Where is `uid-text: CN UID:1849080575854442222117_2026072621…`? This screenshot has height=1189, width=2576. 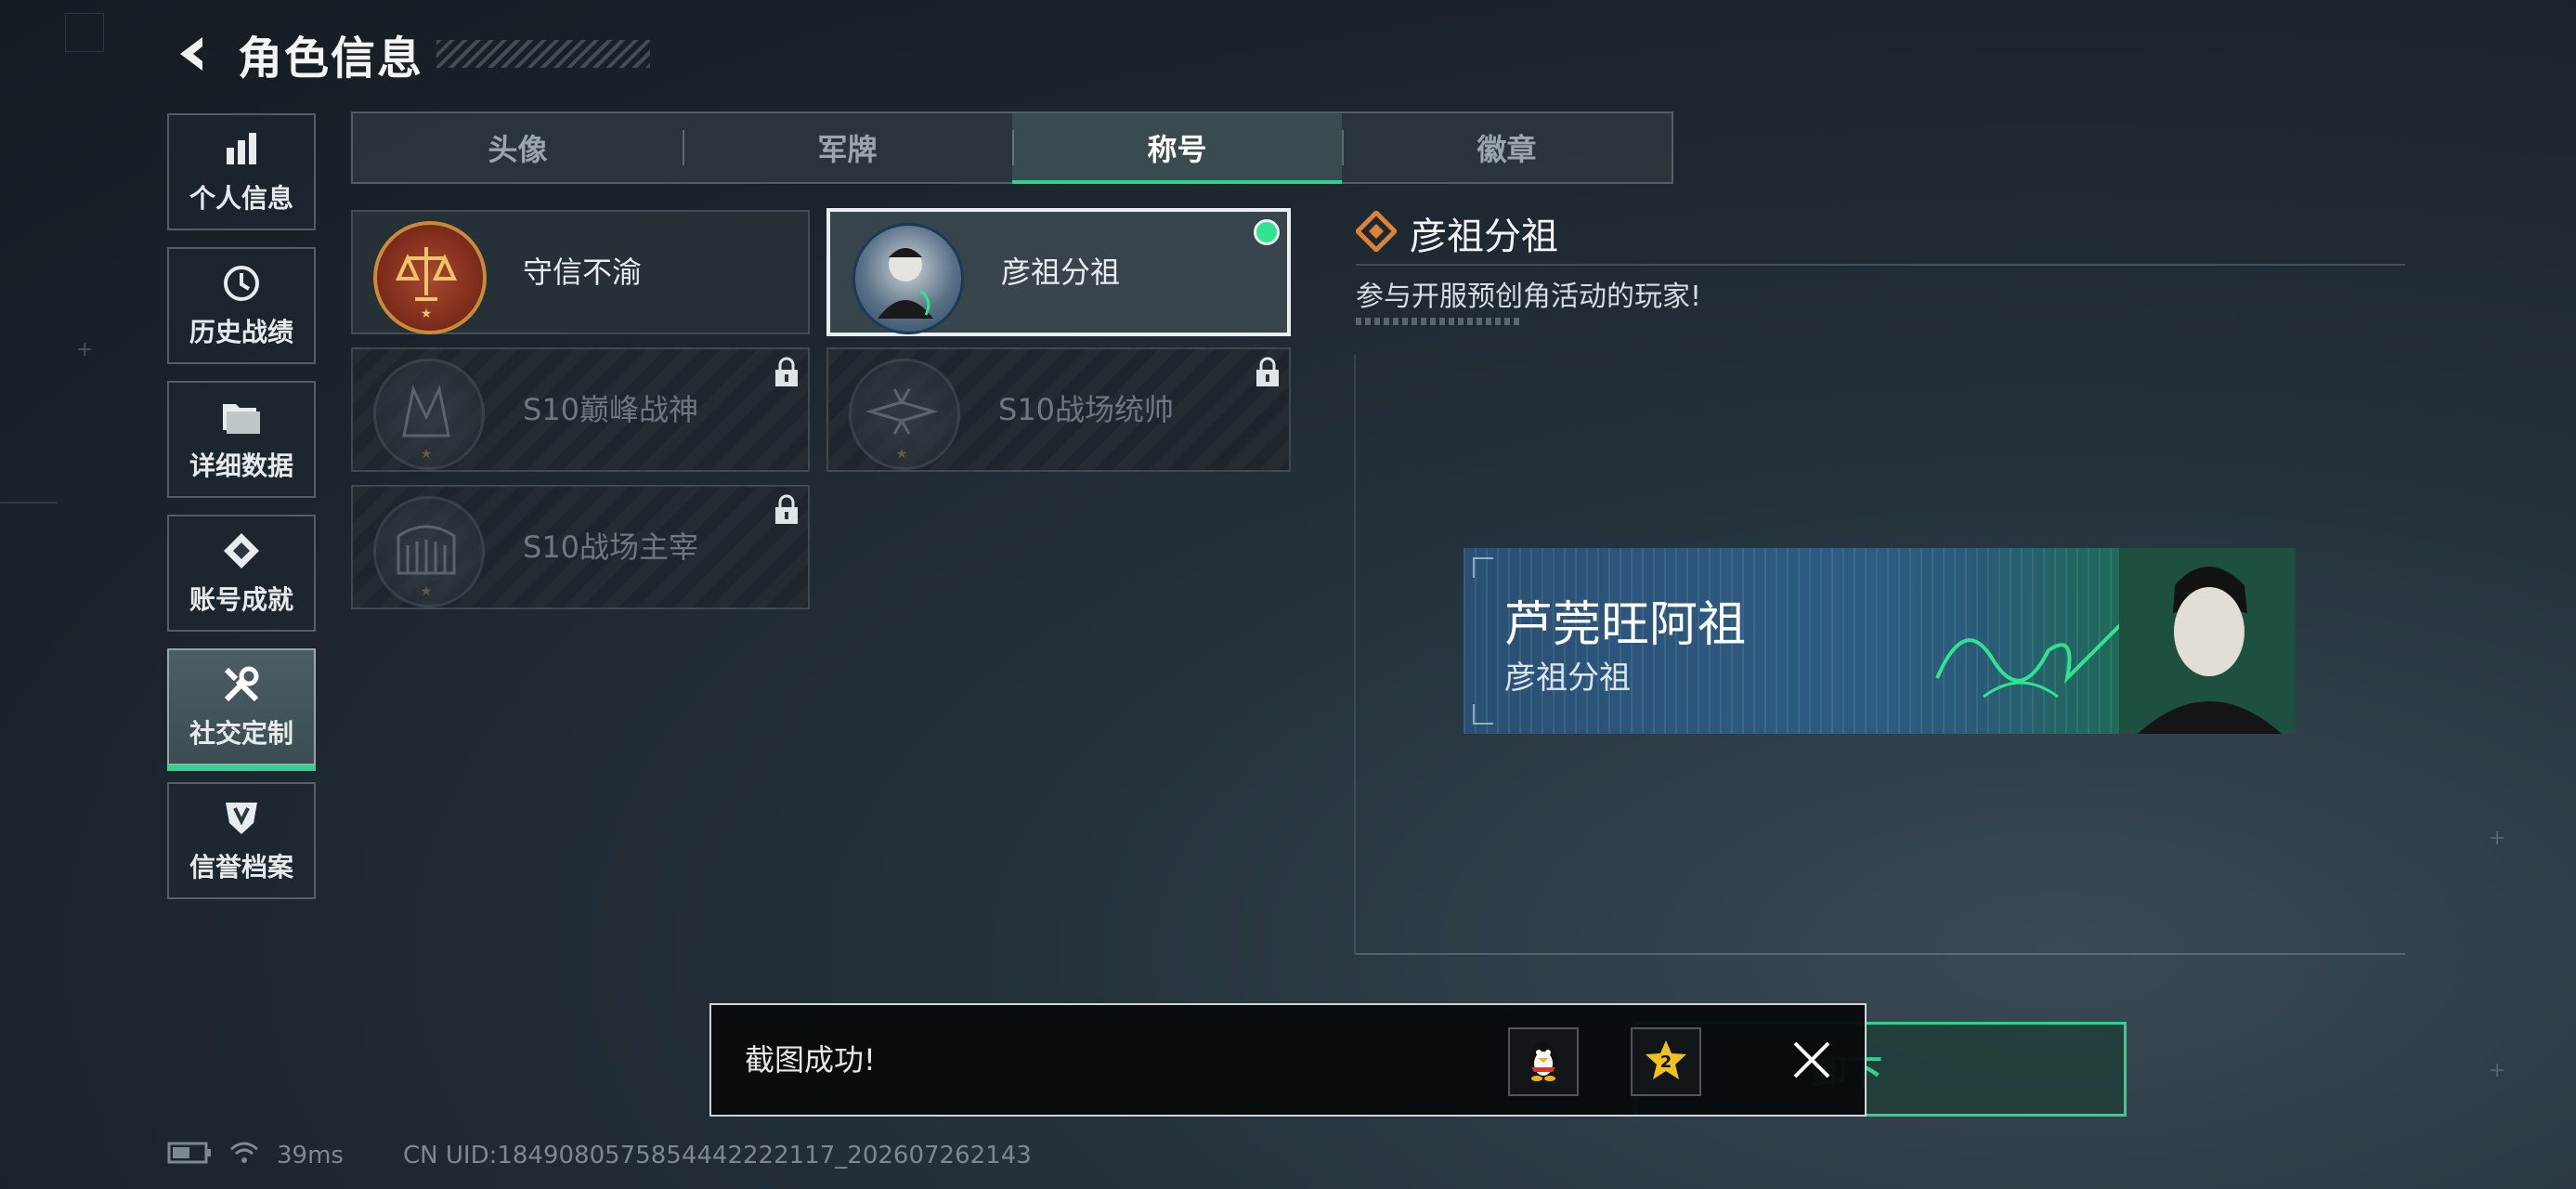 uid-text: CN UID:1849080575854442222117_2026072621… is located at coordinates (718, 1156).